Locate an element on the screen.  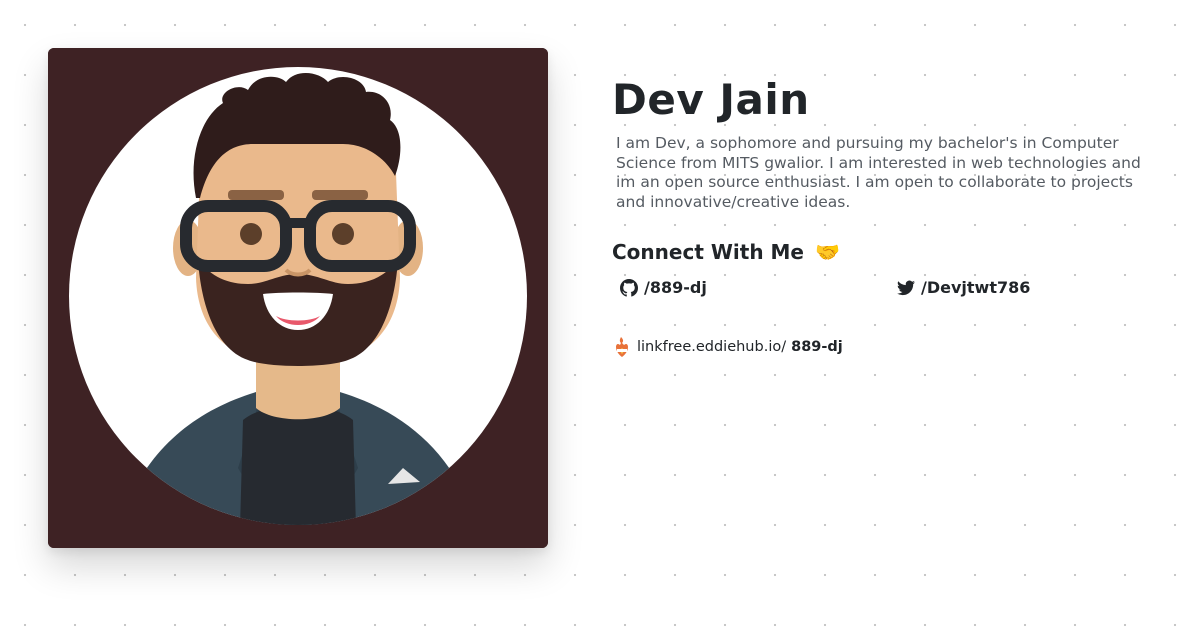
linkfree-handle: 889-dj is located at coordinates (817, 347).